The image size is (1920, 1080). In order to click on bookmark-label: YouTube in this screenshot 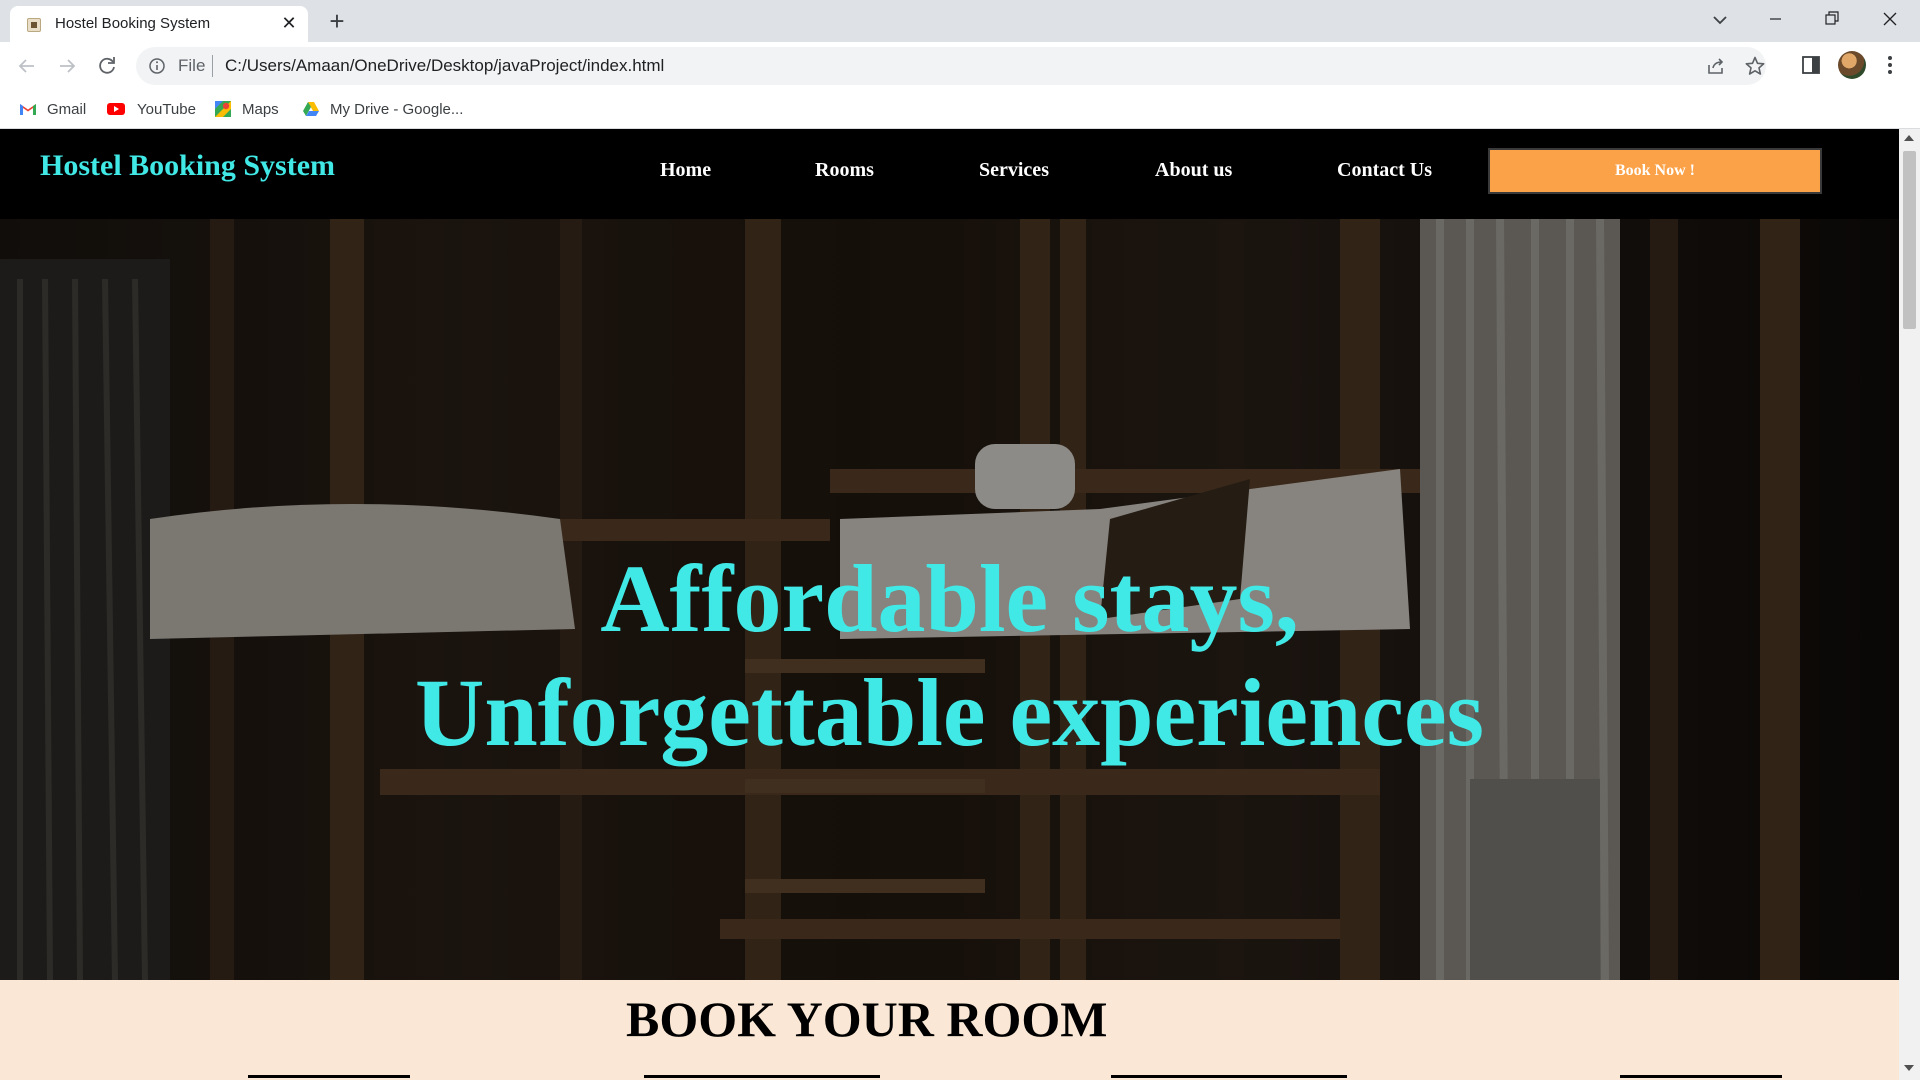, I will do `click(166, 109)`.